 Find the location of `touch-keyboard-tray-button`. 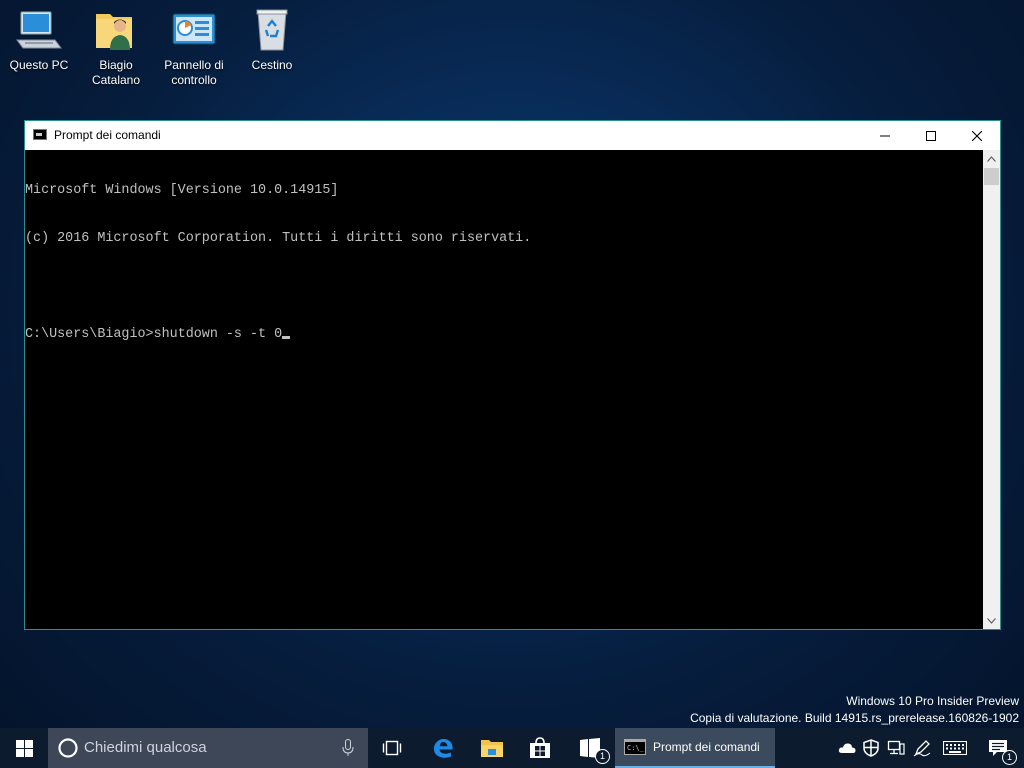

touch-keyboard-tray-button is located at coordinates (955, 748).